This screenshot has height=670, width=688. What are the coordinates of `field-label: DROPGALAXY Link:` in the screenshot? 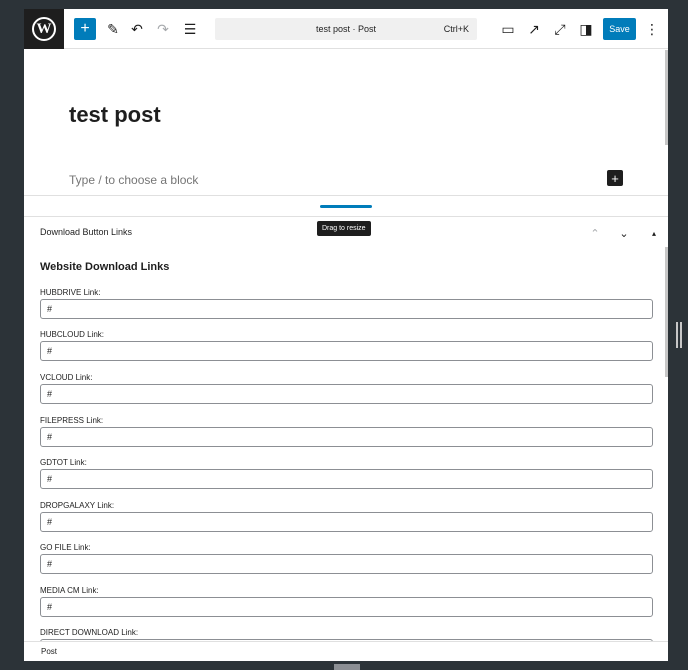 It's located at (77, 505).